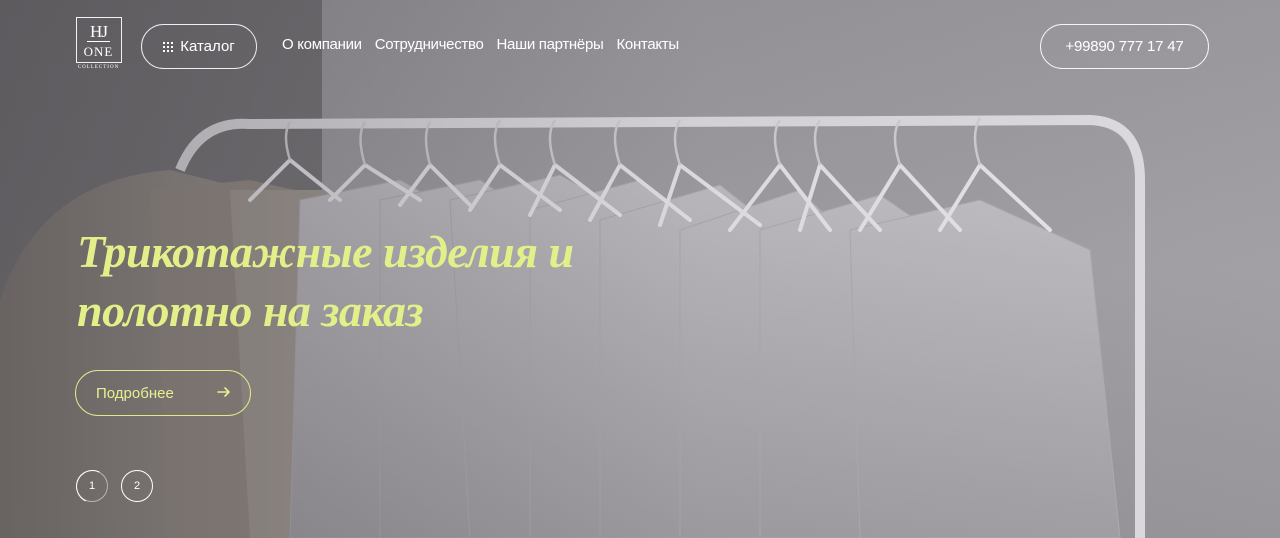 Image resolution: width=1280 pixels, height=538 pixels. I want to click on logo-box: HJ ONE, so click(98, 40).